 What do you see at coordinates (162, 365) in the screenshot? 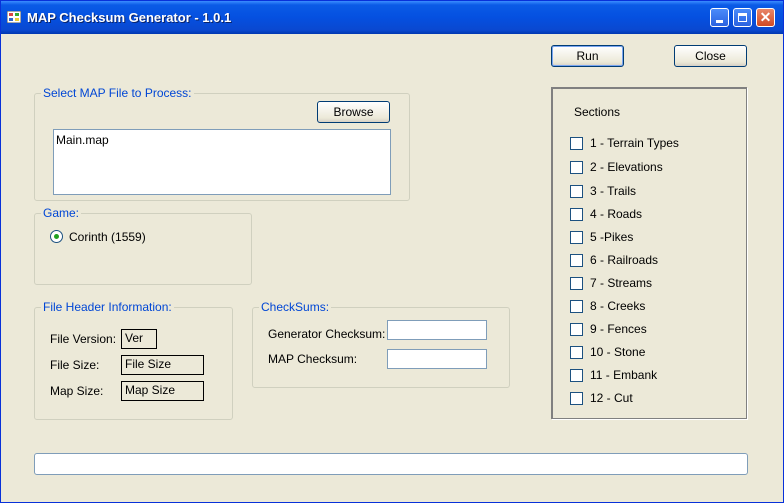
I see `file-size-value: File Size` at bounding box center [162, 365].